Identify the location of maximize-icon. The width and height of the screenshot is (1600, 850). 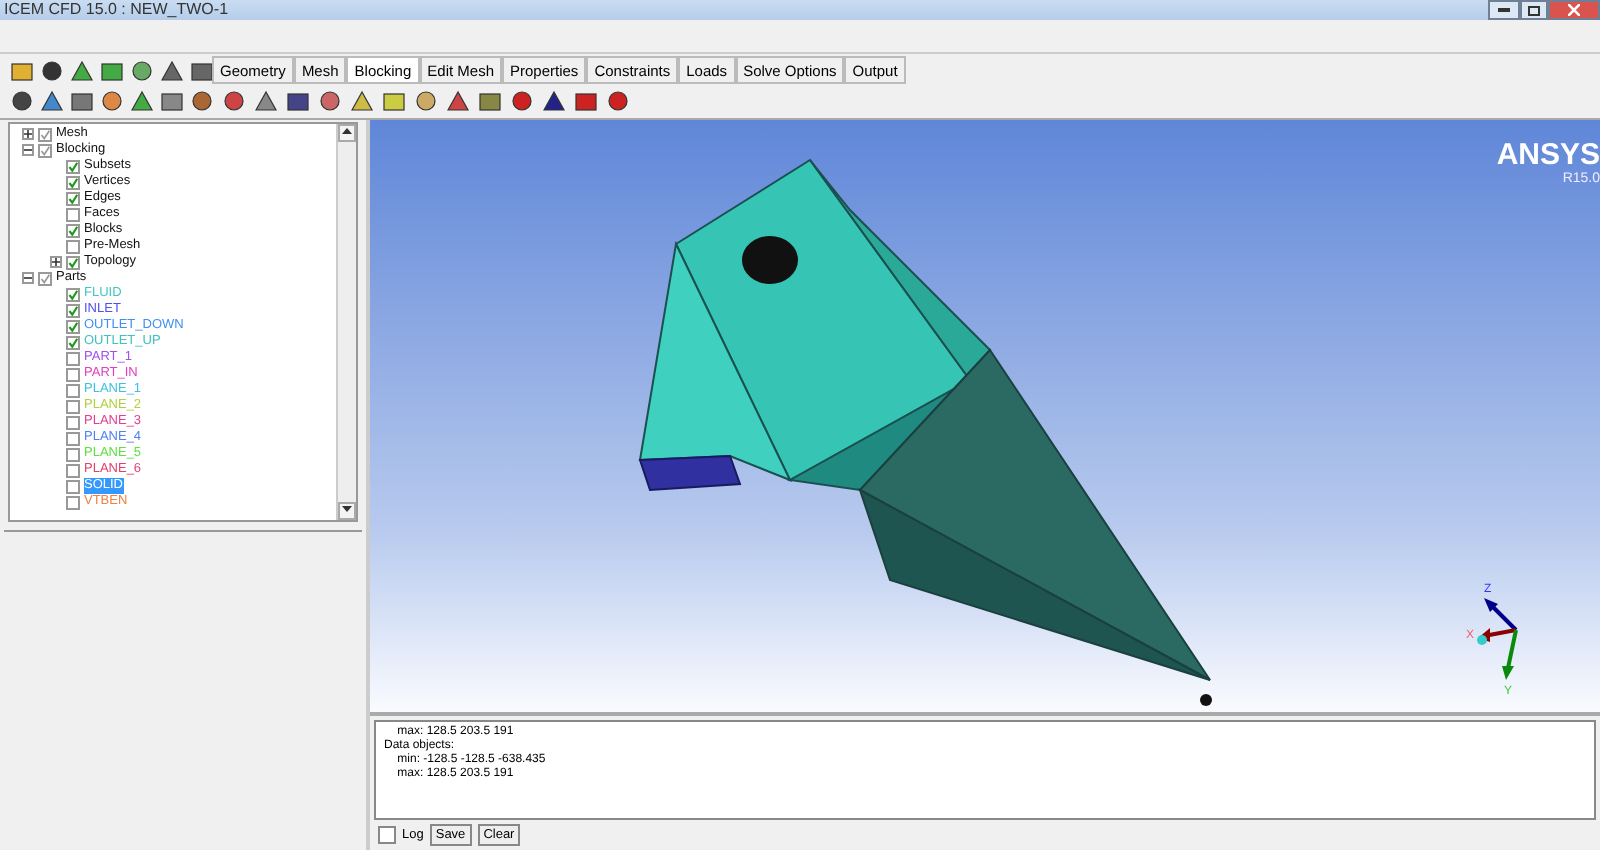
(1534, 10).